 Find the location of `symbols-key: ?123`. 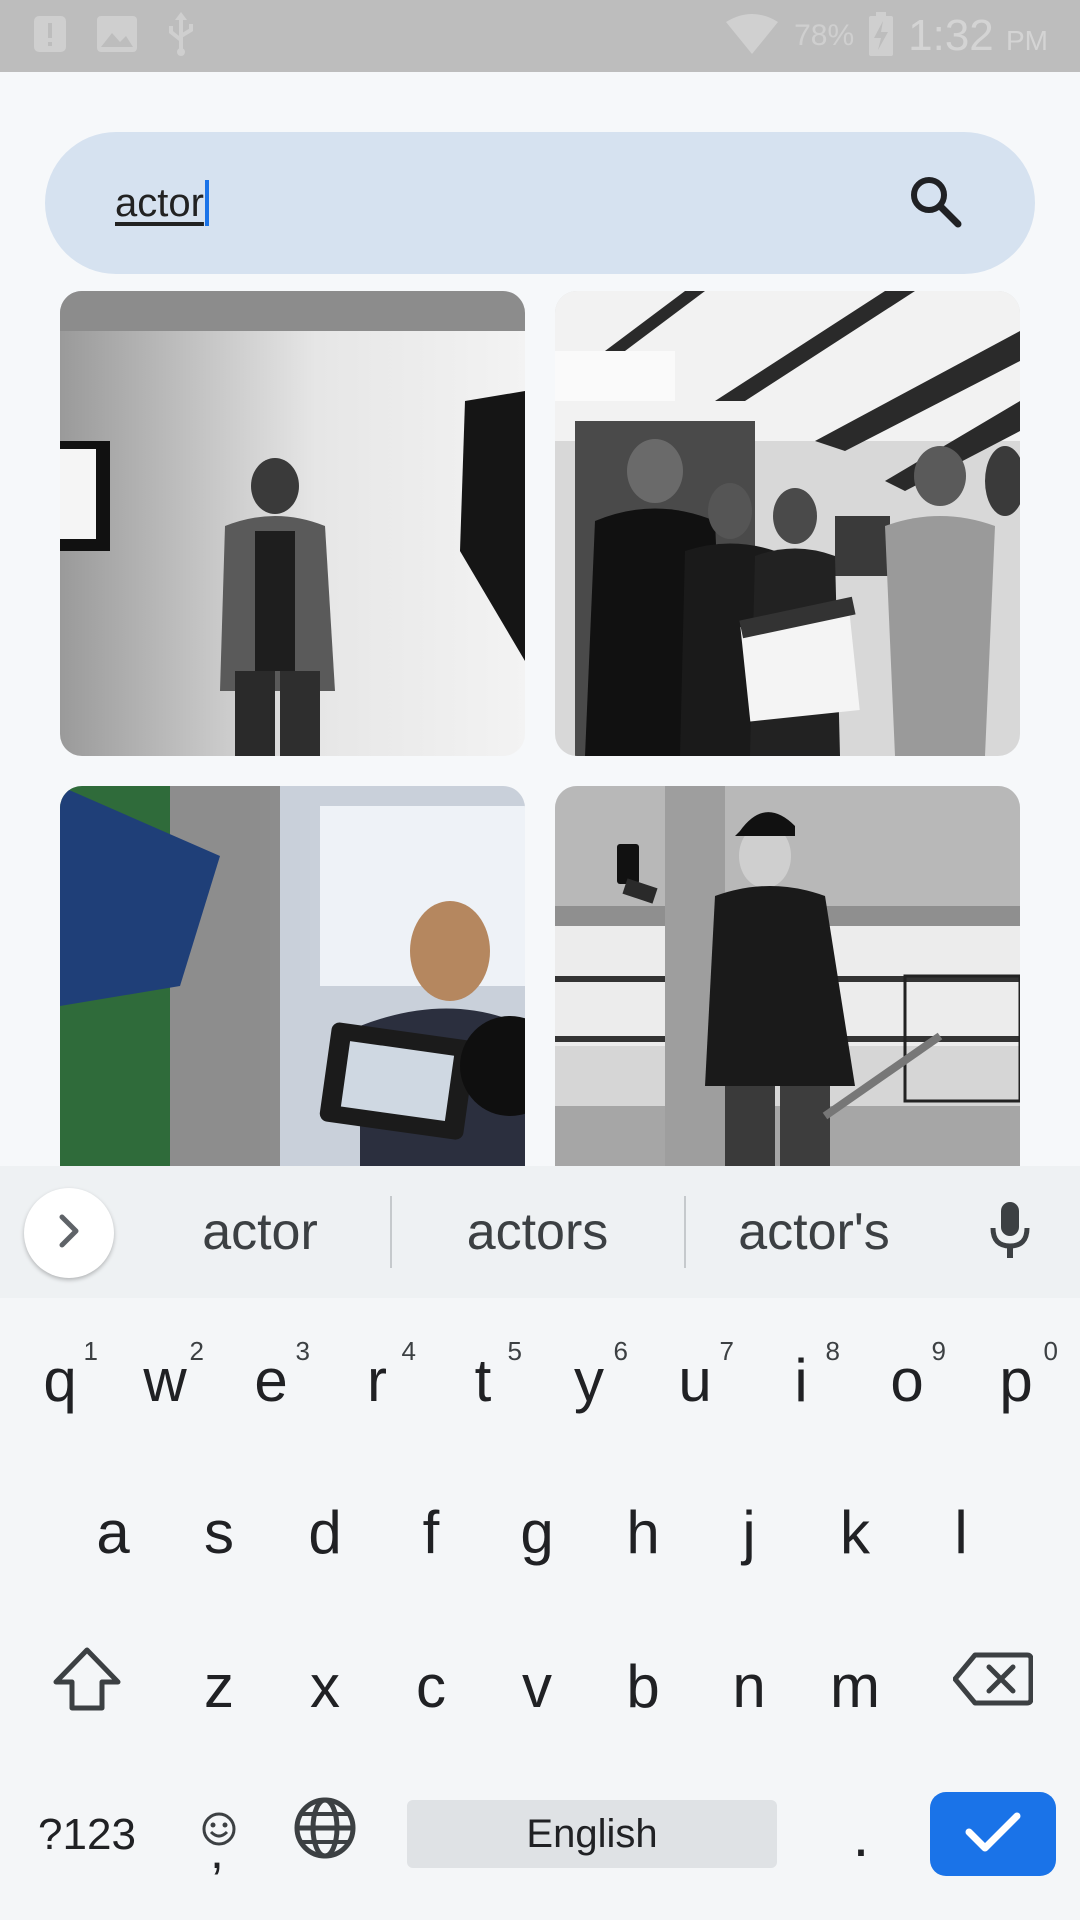

symbols-key: ?123 is located at coordinates (87, 1835).